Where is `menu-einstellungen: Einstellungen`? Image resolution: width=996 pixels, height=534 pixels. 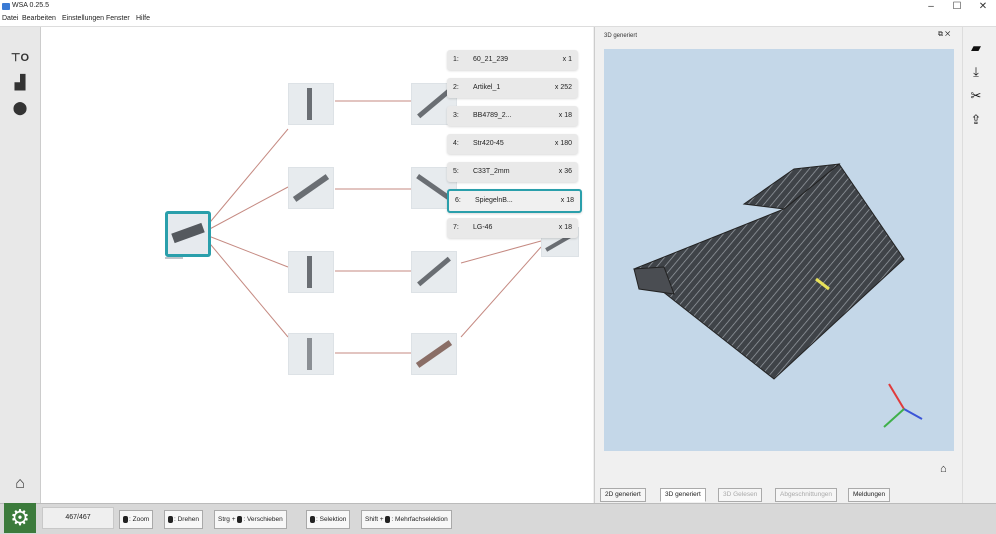
menu-einstellungen: Einstellungen is located at coordinates (83, 18).